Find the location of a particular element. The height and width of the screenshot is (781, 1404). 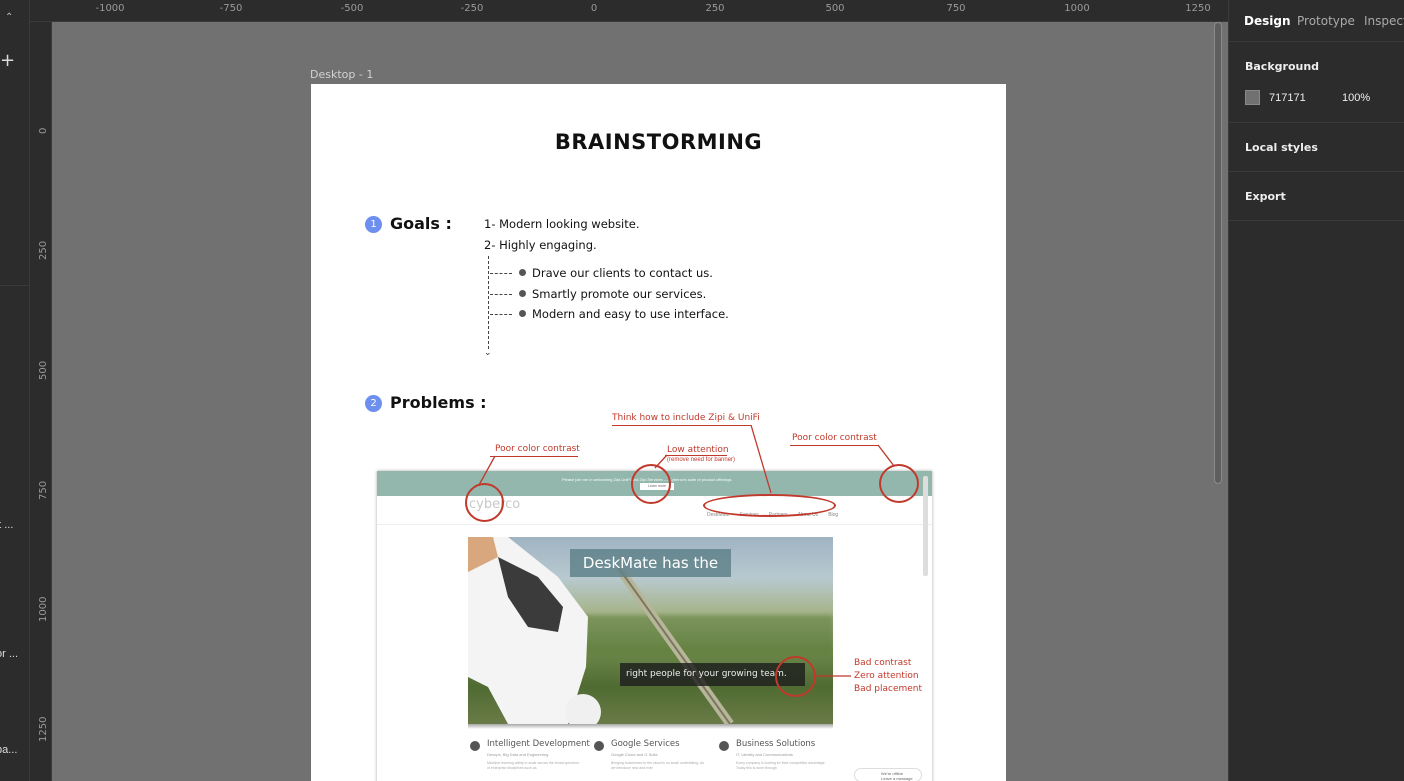

ruler-label: -1000 is located at coordinates (110, 8).